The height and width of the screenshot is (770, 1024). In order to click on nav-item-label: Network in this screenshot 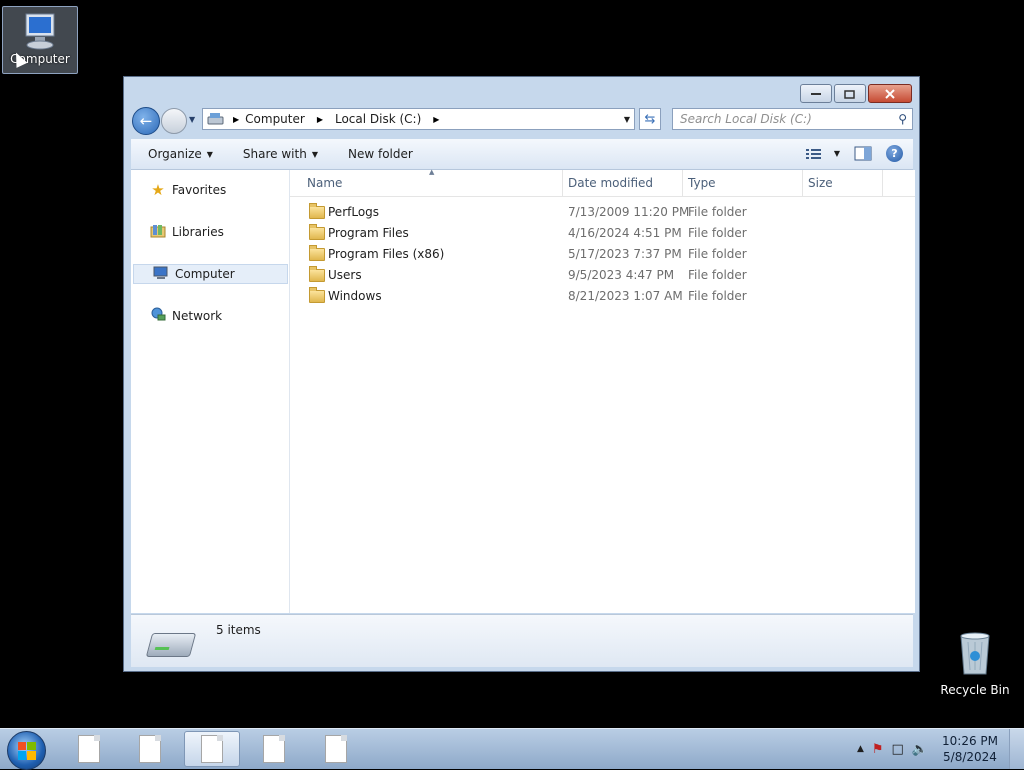, I will do `click(197, 316)`.